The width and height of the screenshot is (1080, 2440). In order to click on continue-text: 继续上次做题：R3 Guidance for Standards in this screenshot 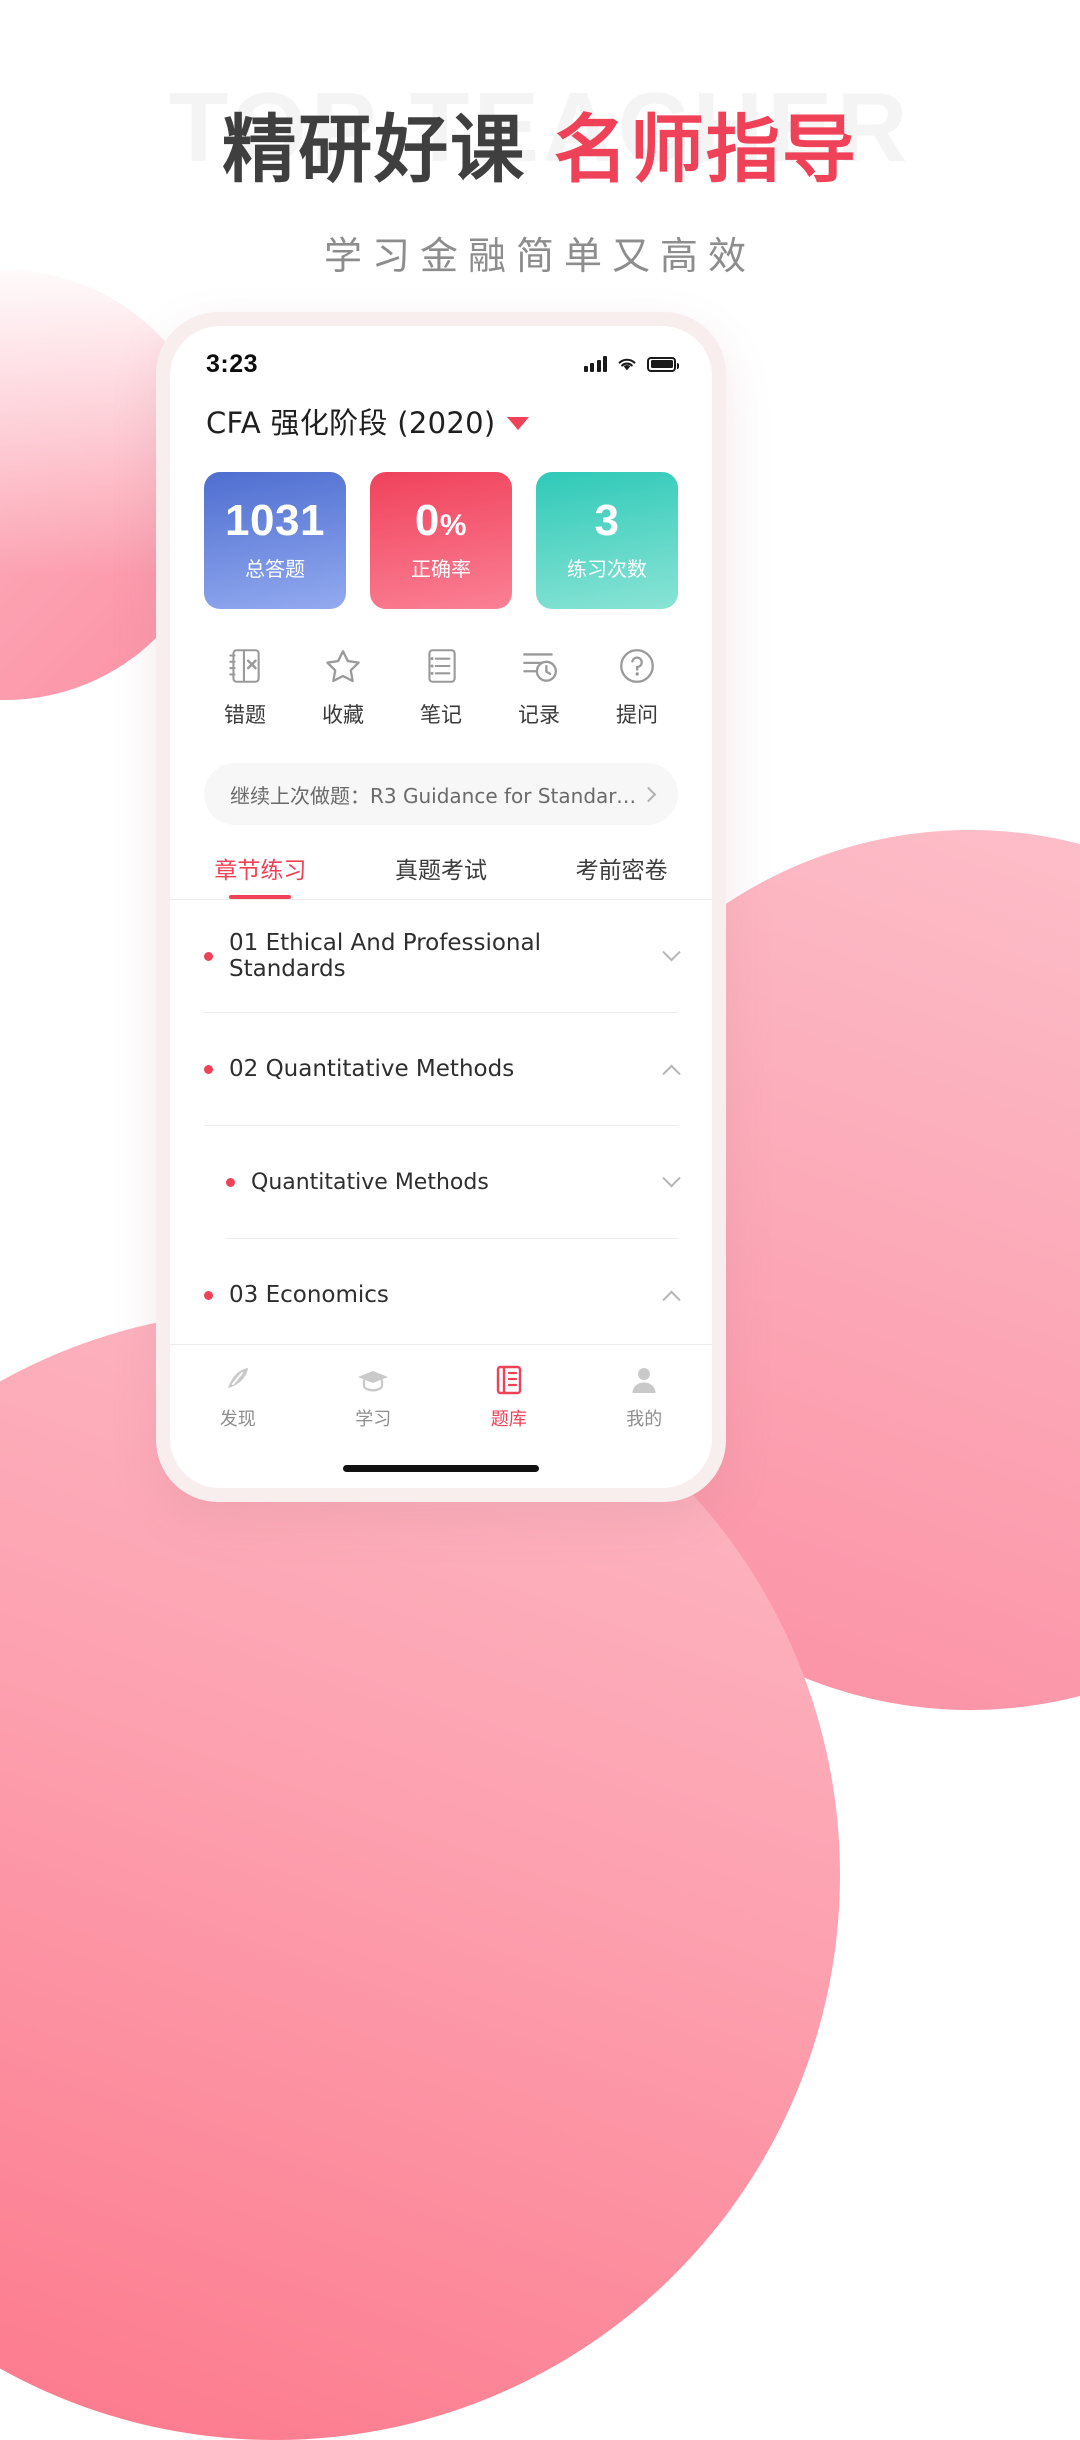, I will do `click(433, 794)`.